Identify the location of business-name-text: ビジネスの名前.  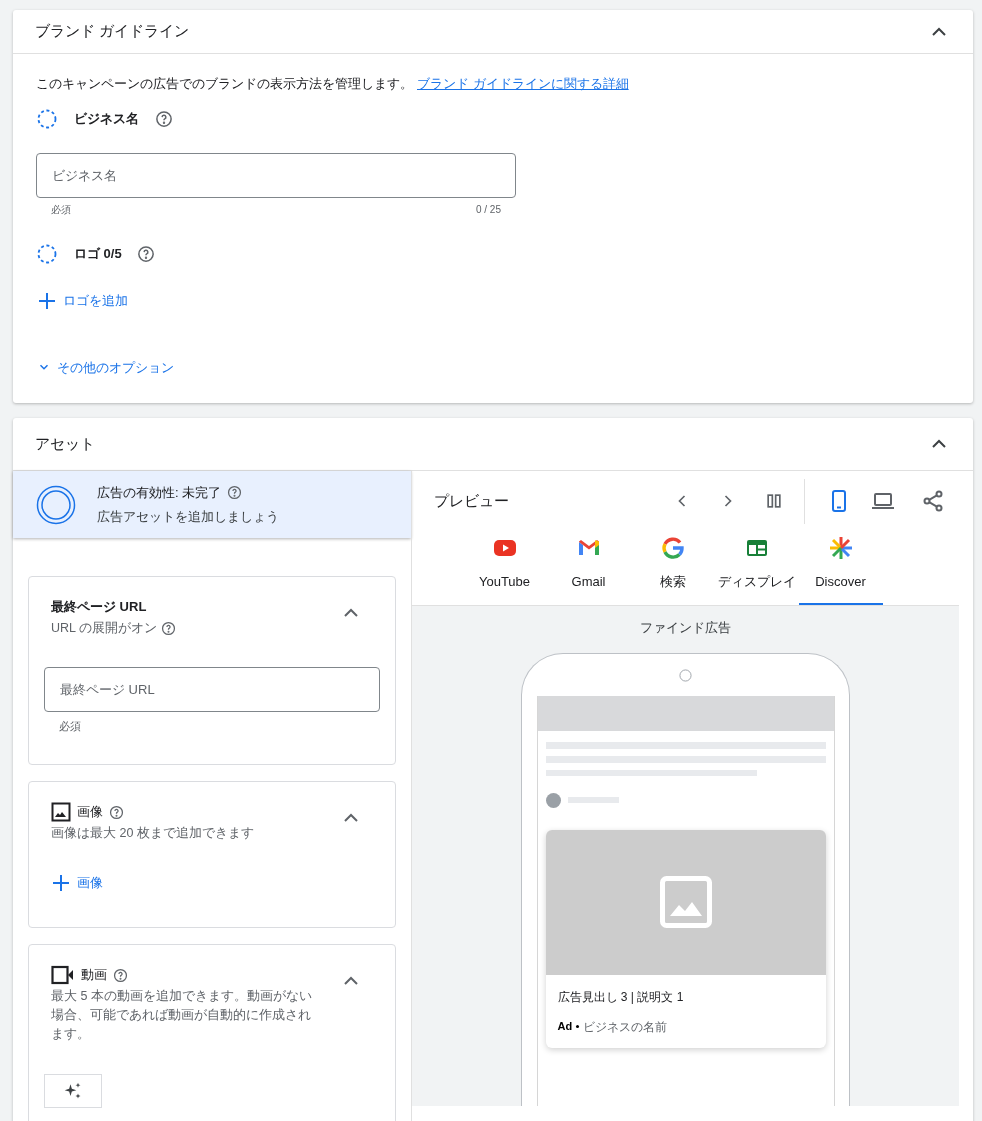
(625, 1027).